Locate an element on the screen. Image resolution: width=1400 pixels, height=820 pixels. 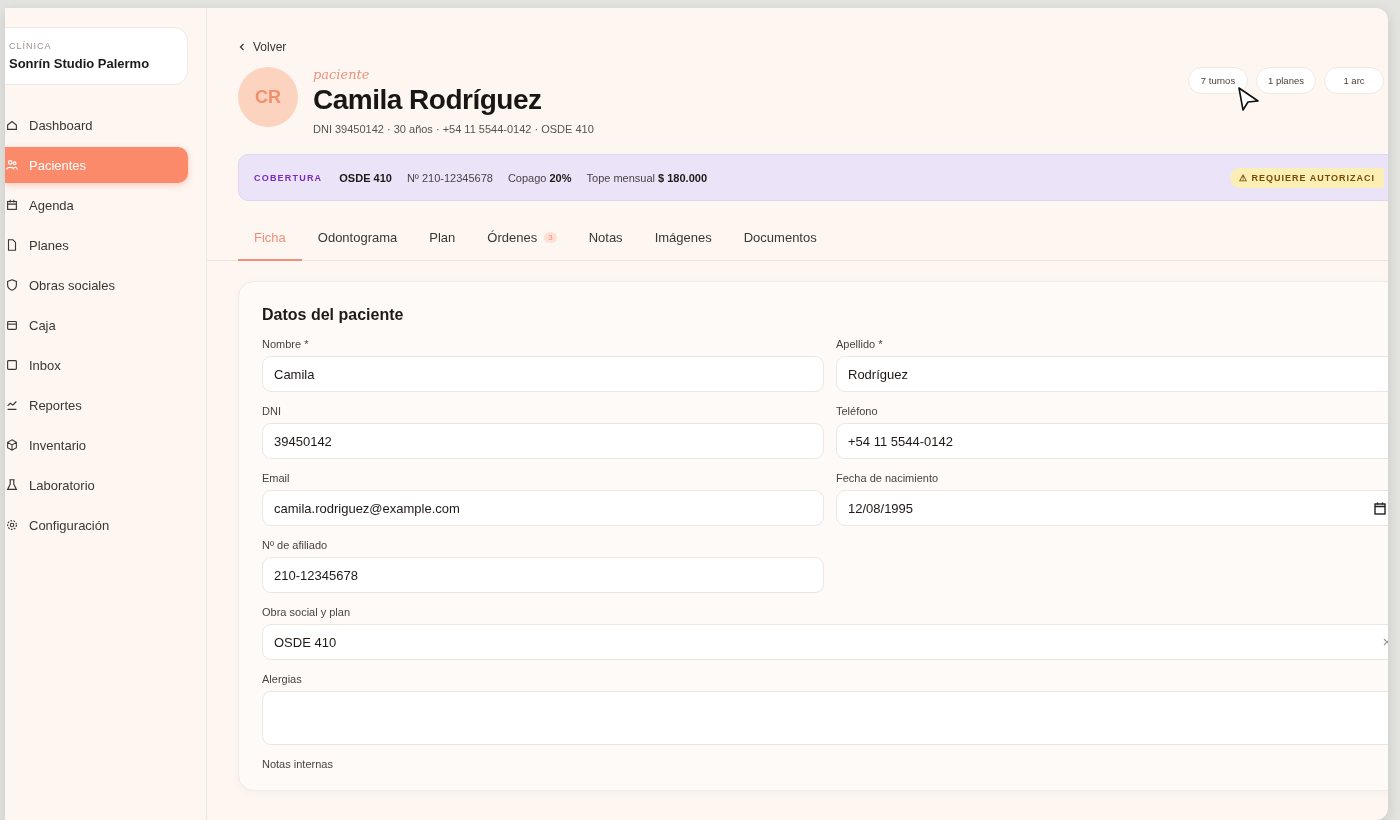
home-icon is located at coordinates (12, 125).